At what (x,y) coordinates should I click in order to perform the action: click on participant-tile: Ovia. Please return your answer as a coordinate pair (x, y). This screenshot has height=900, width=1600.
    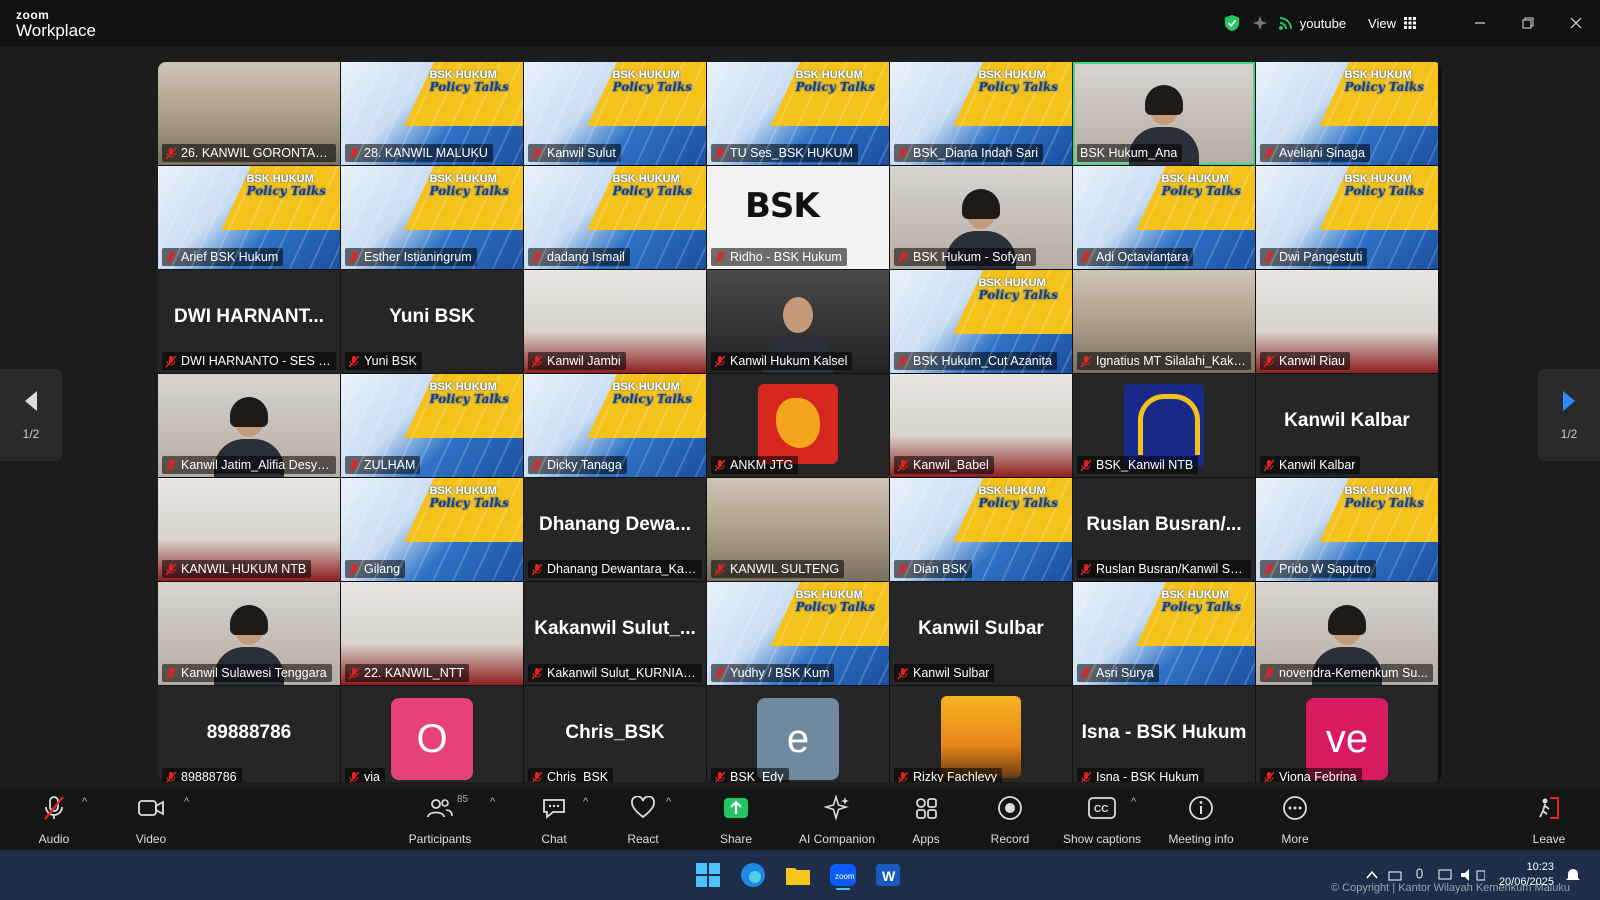
    Looking at the image, I should click on (432, 734).